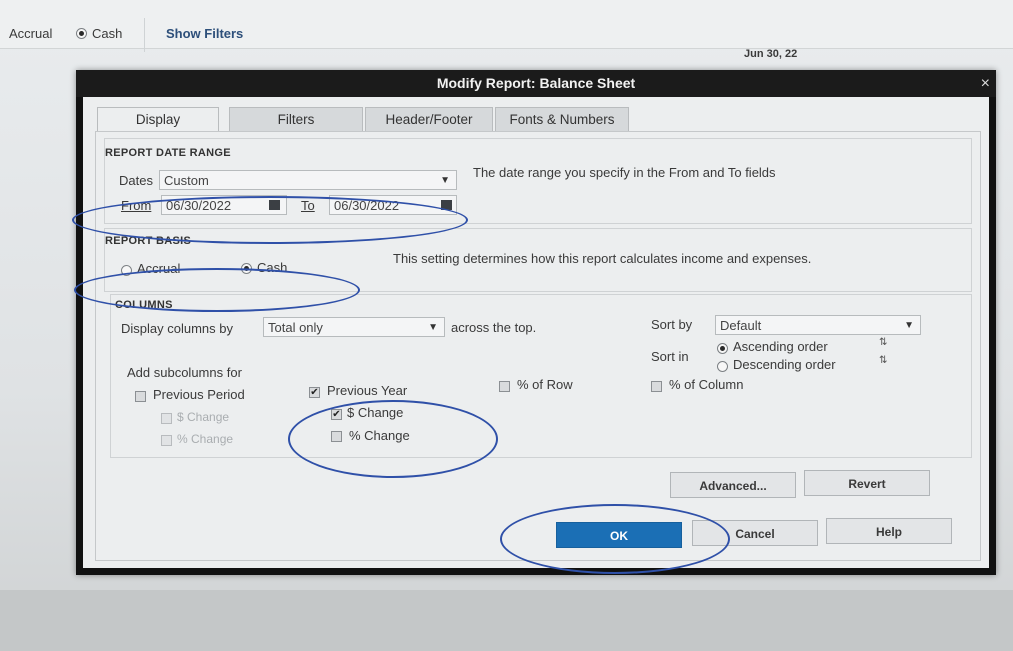 This screenshot has height=651, width=1013. Describe the element at coordinates (296, 119) in the screenshot. I see `tab-filters: Filters` at that location.